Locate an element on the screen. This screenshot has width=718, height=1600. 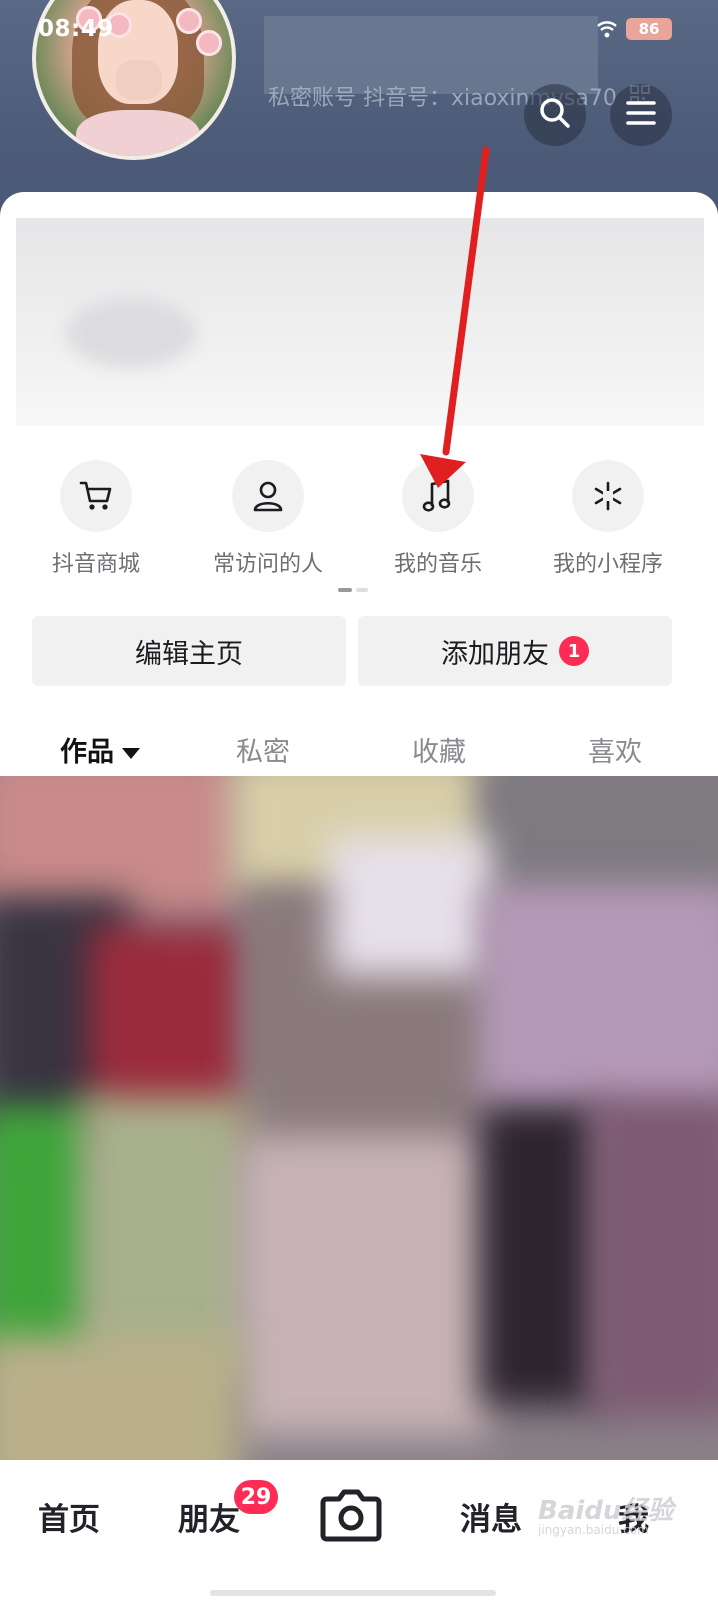
add-friend-button: 添加朋友 1 is located at coordinates (515, 651).